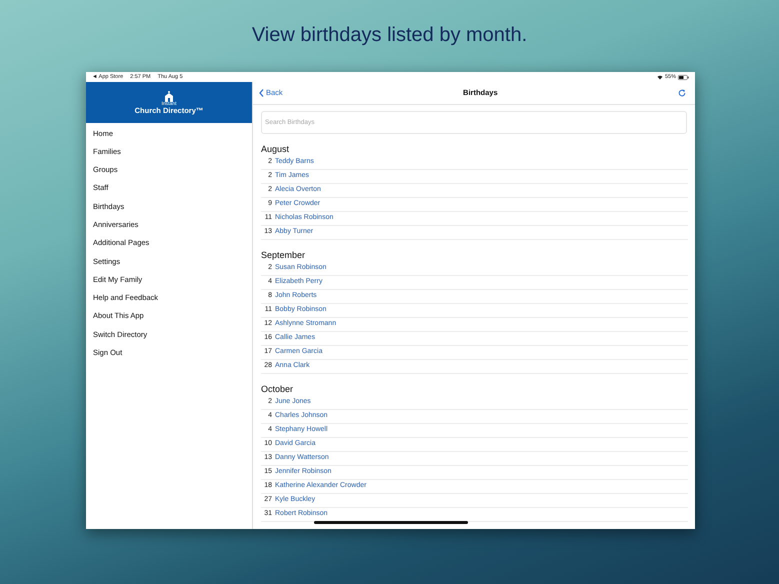 The image size is (779, 584). I want to click on battery-icon, so click(683, 77).